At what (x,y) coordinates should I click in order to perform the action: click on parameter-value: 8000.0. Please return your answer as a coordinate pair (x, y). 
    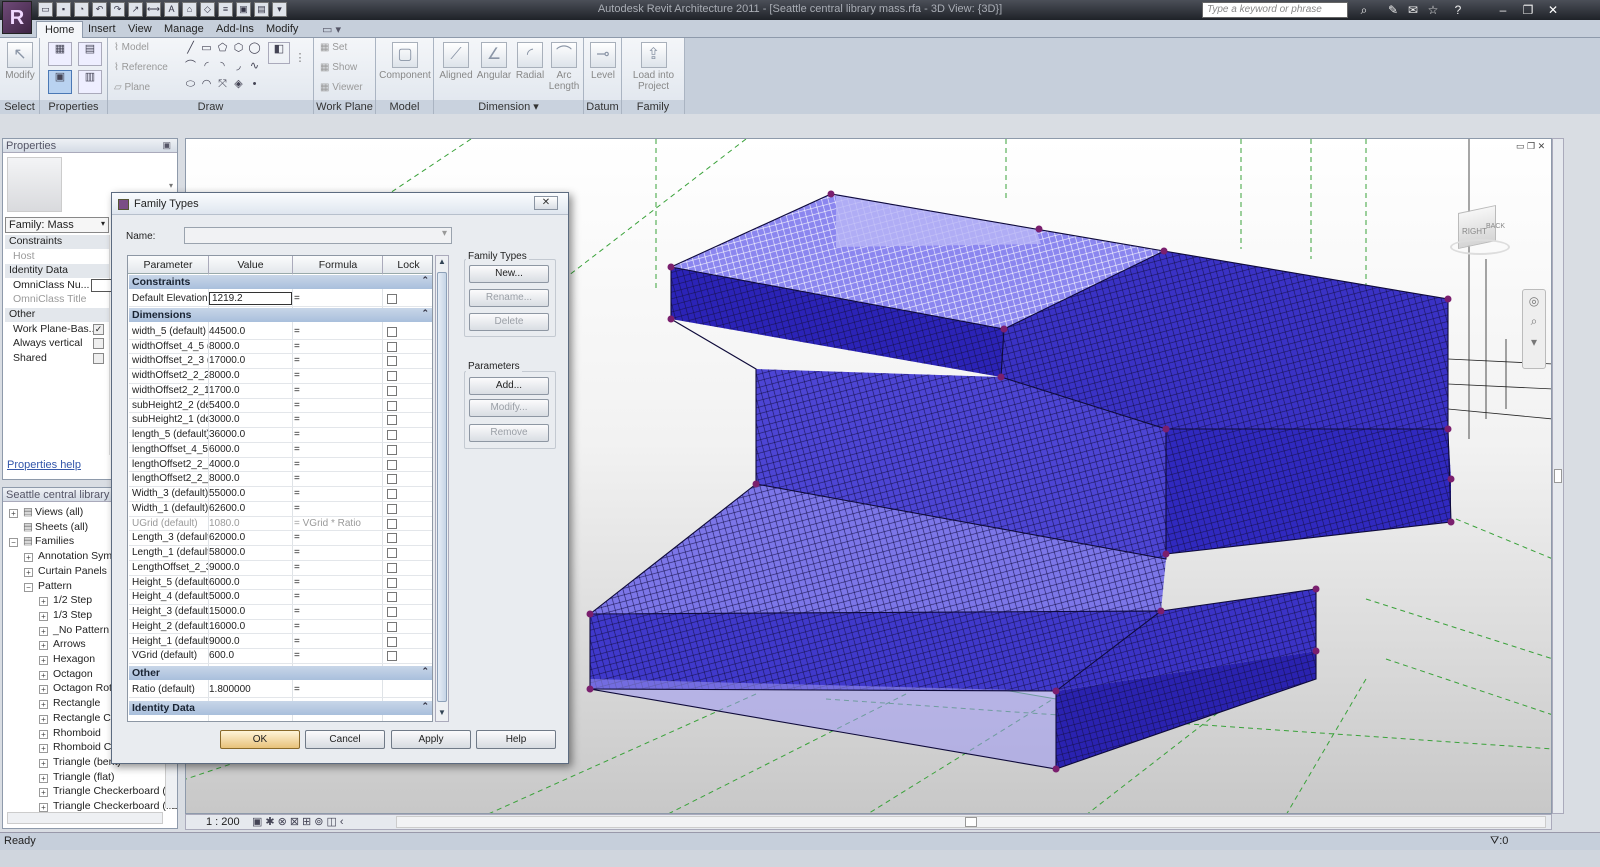
    Looking at the image, I should click on (250, 375).